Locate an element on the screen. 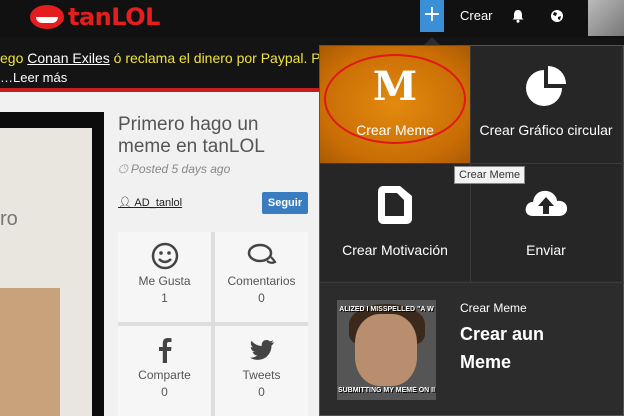 Image resolution: width=624 pixels, height=416 pixels. annotation-circle is located at coordinates (395, 99).